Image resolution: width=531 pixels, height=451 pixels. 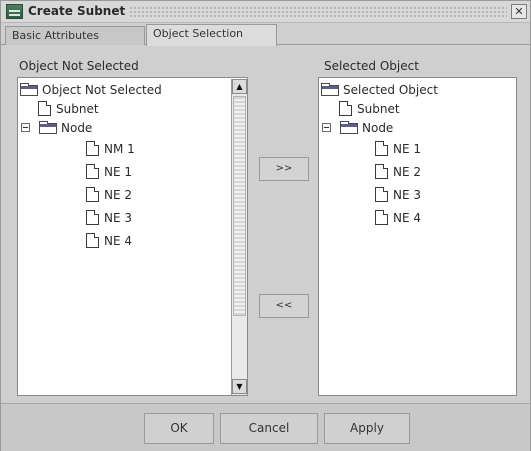 What do you see at coordinates (75, 35) in the screenshot?
I see `tab-basic-attributes: Basic Attributes` at bounding box center [75, 35].